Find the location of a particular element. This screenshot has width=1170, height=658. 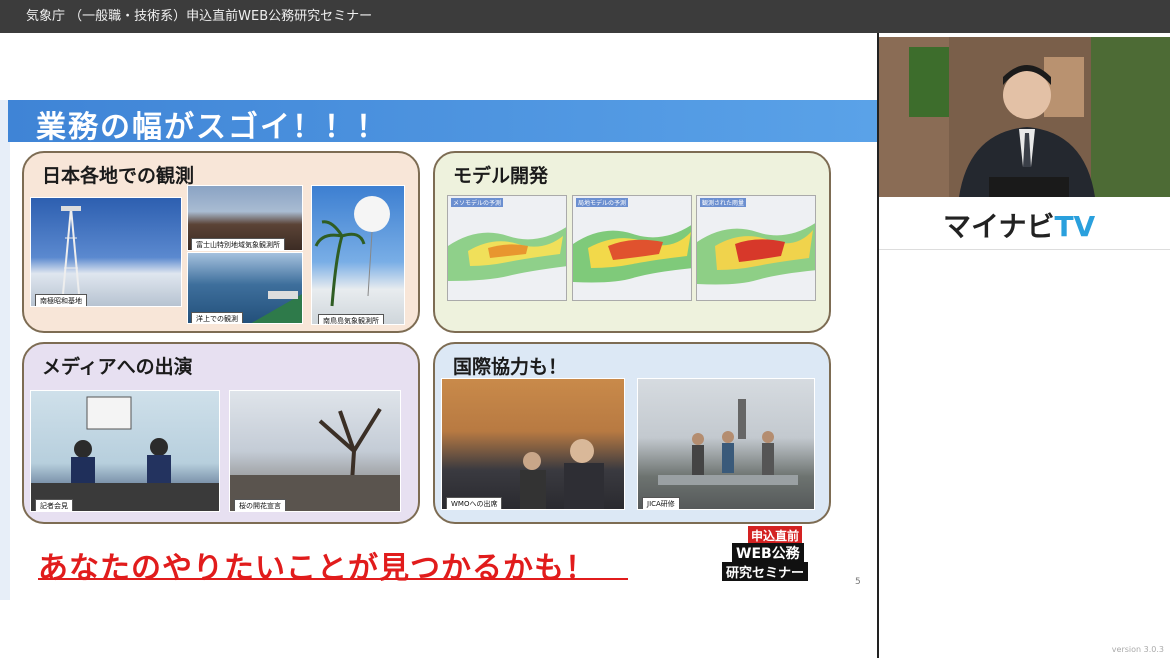

badge-line3: 研究セミナー is located at coordinates (765, 571).